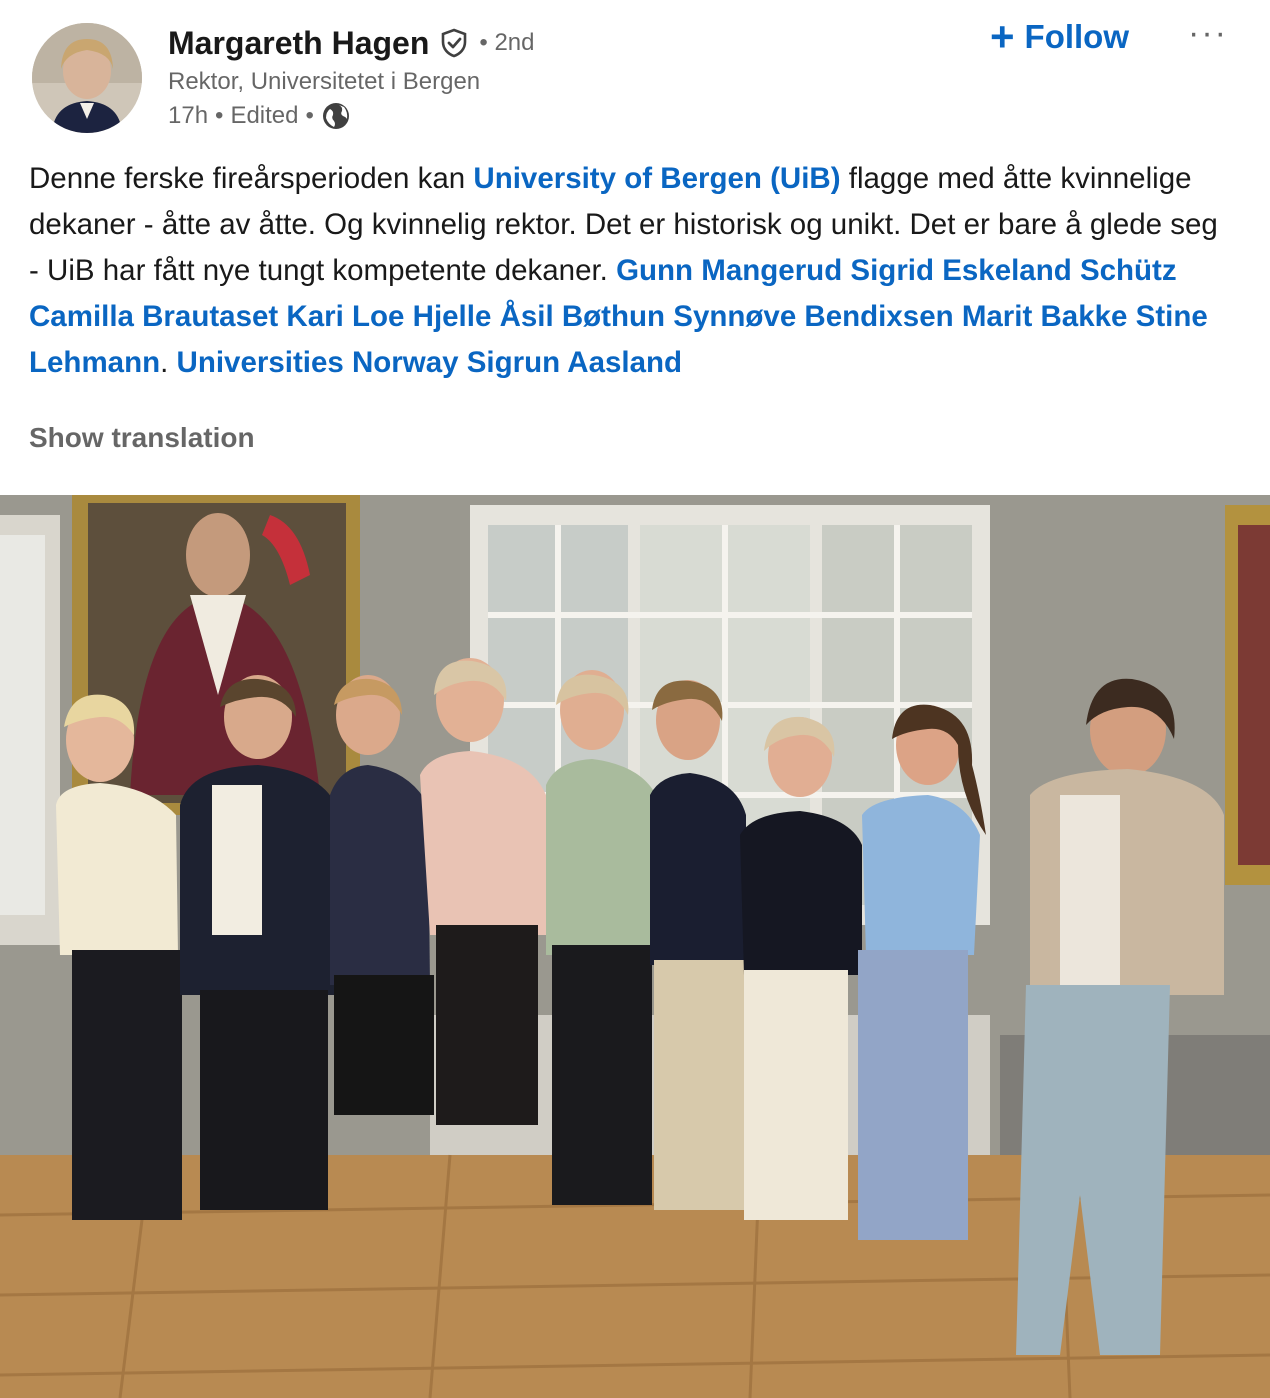  I want to click on mention-uib: University of Bergen (UiB), so click(656, 178).